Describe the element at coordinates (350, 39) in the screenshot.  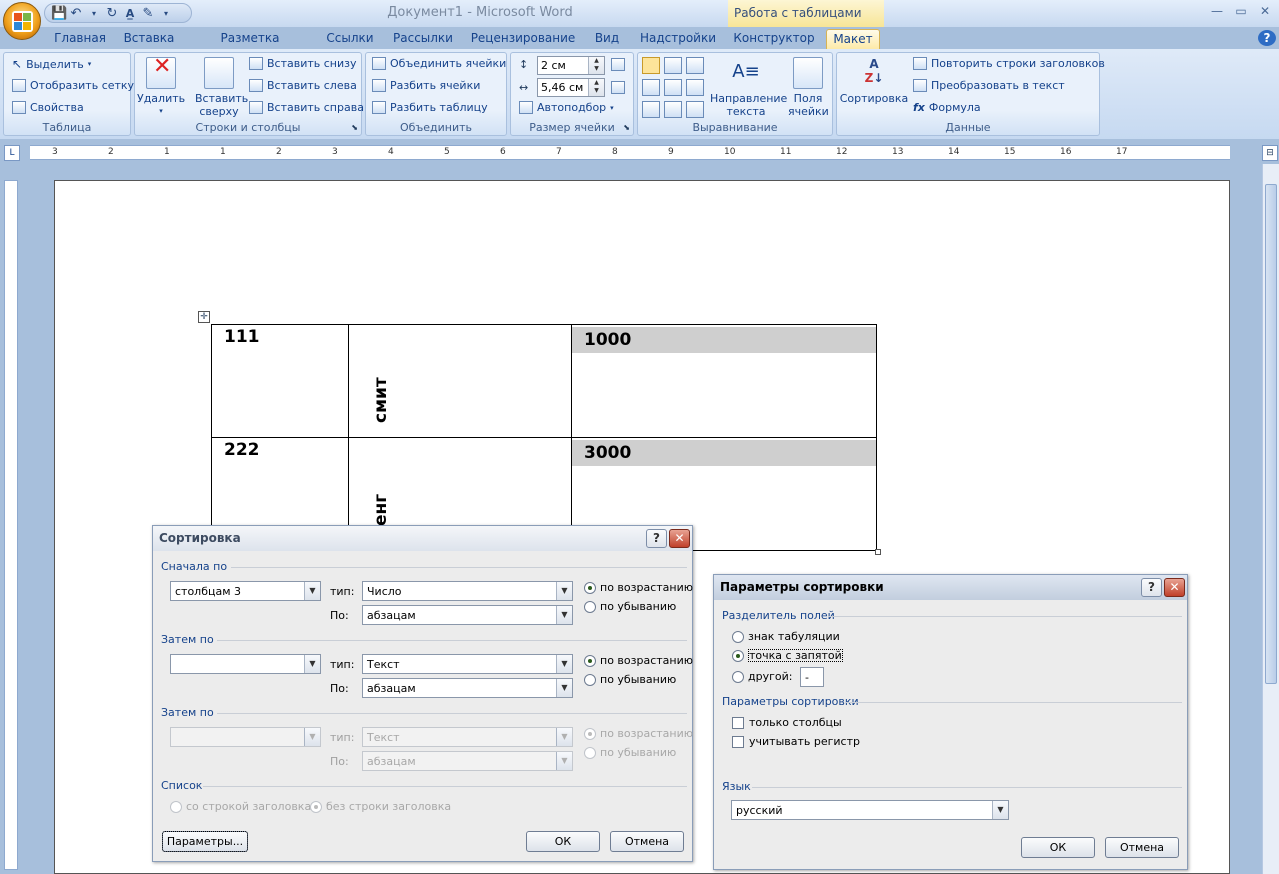
I see `tab-references: Ссылки` at that location.